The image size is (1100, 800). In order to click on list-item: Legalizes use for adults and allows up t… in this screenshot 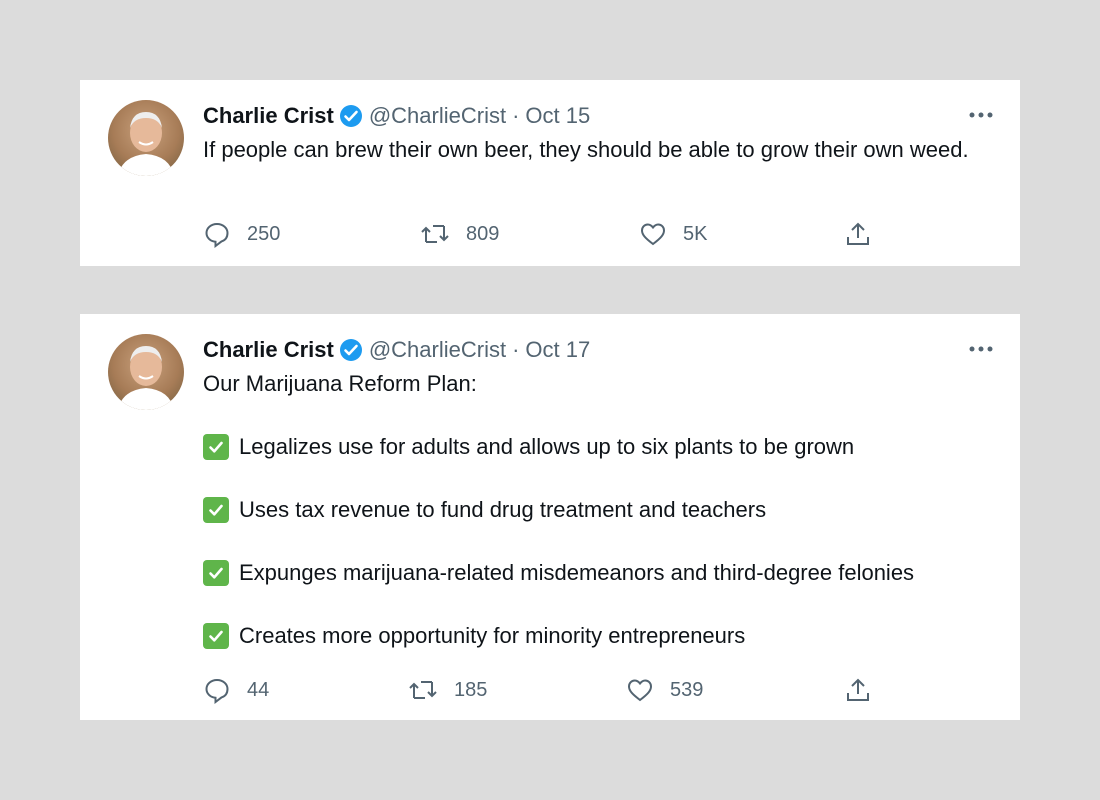, I will do `click(598, 447)`.